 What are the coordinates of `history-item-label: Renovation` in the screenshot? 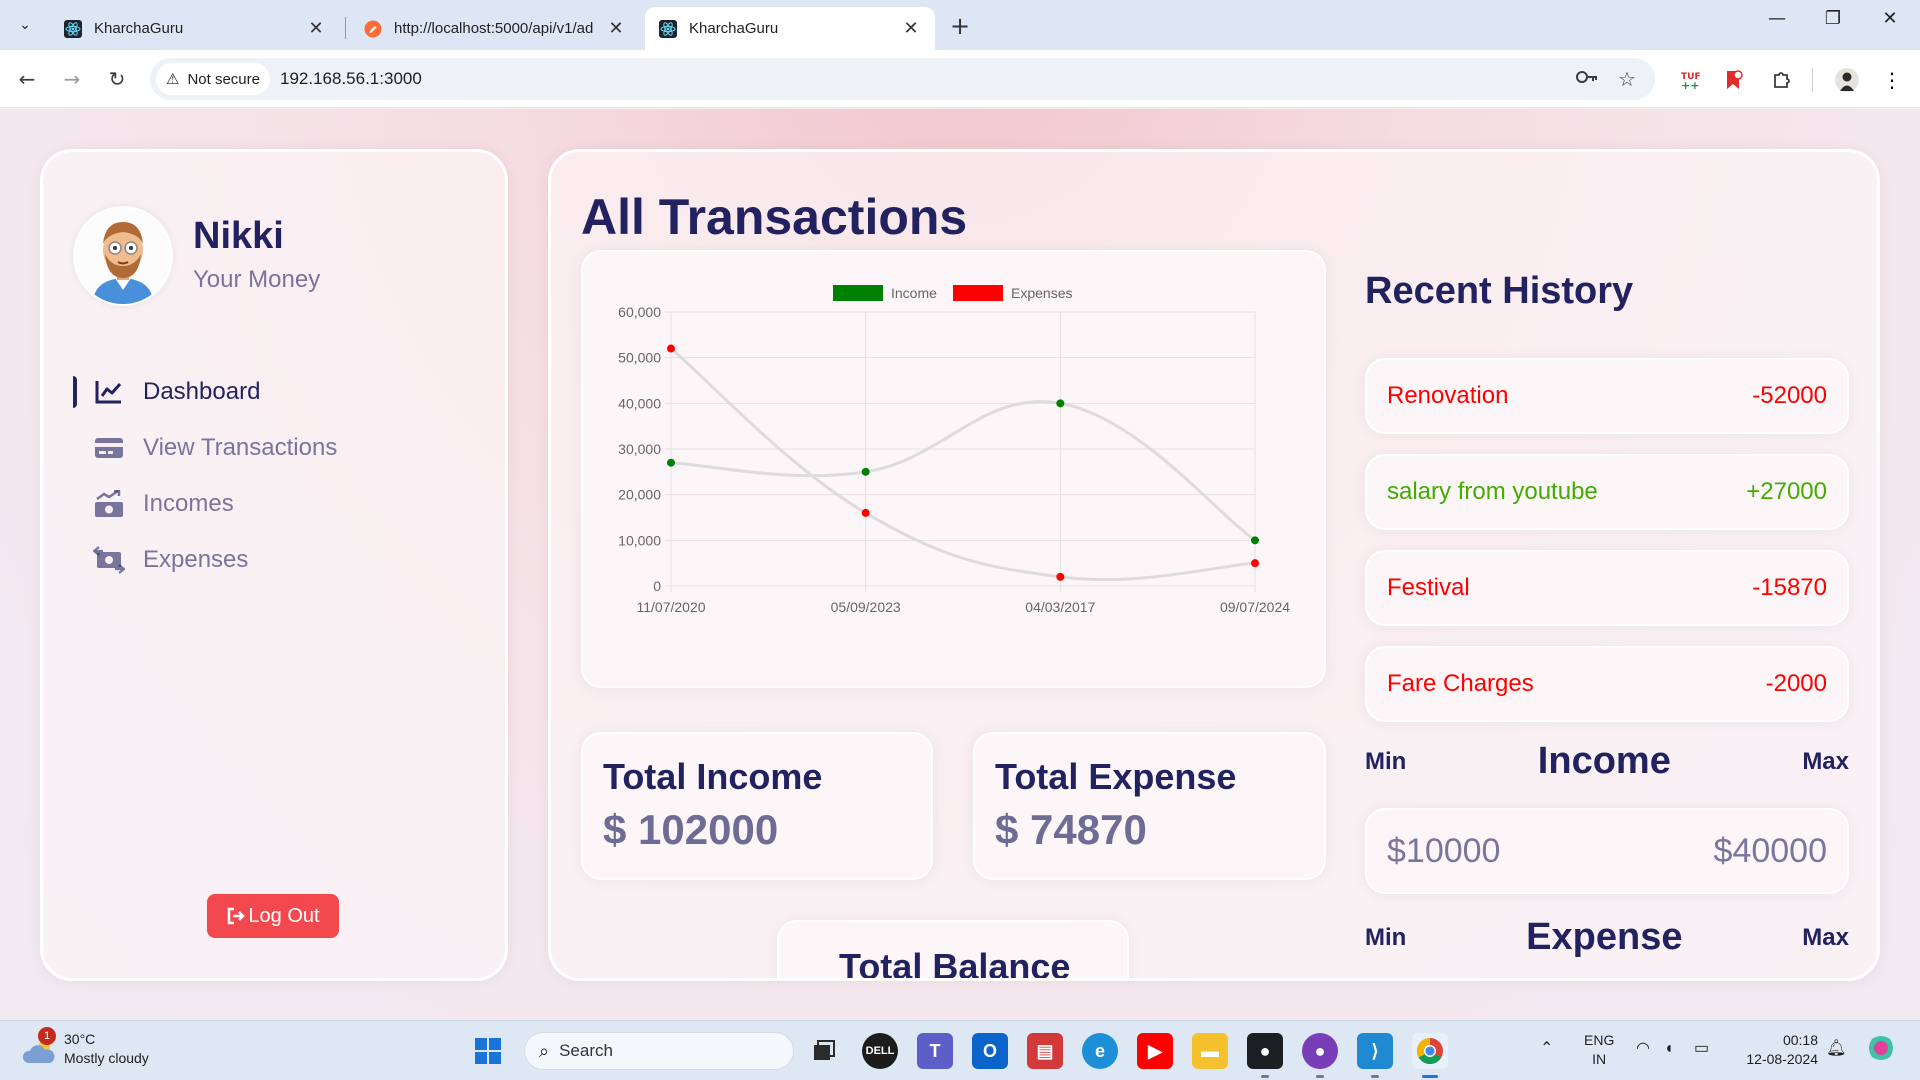 It's located at (1448, 395).